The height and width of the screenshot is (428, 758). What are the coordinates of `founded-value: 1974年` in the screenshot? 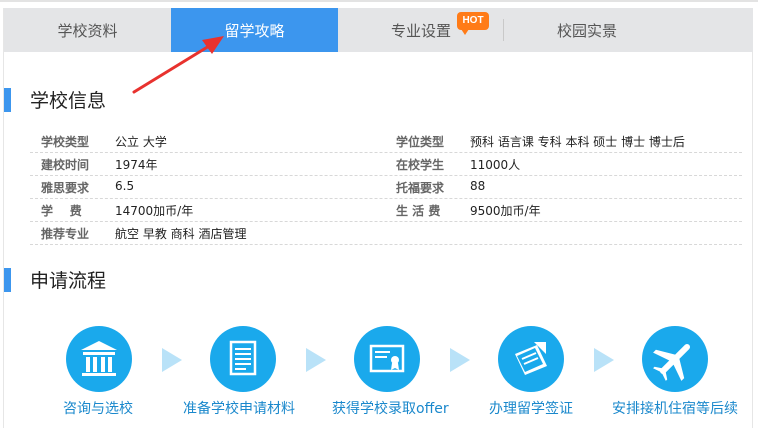 It's located at (136, 165).